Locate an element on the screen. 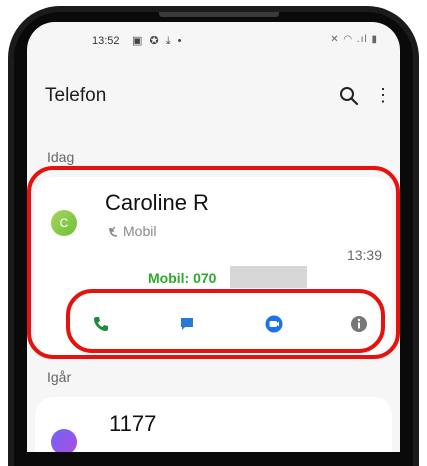 Image resolution: width=427 pixels, height=466 pixels. contact-name: 1177 is located at coordinates (133, 423).